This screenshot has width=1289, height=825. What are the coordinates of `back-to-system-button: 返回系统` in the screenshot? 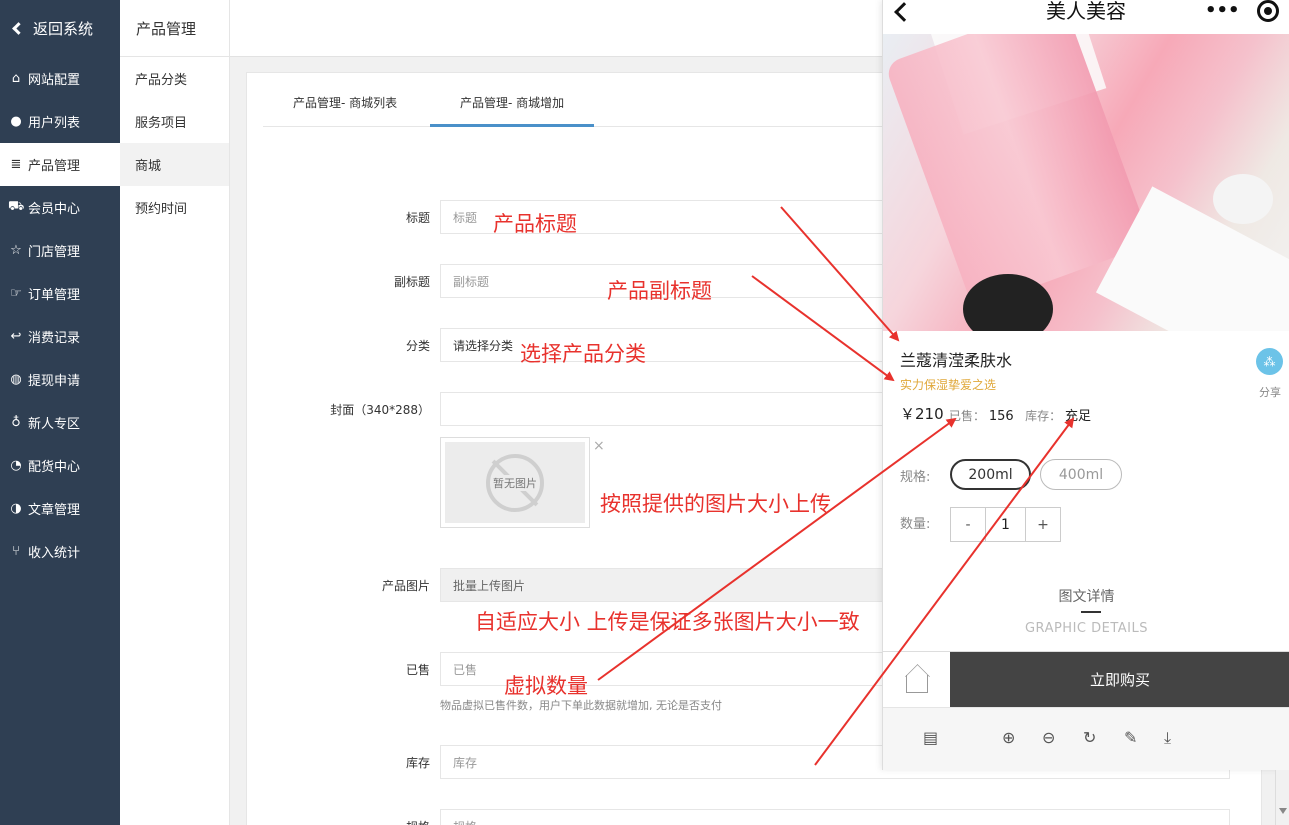 It's located at (60, 28).